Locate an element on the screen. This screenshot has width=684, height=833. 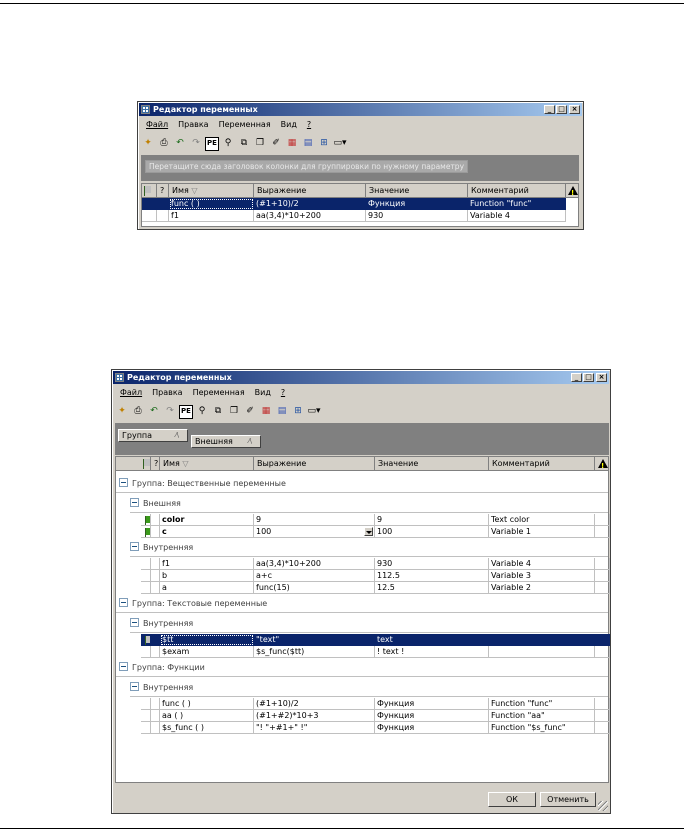
group-header: Группа: Вещественные переменные is located at coordinates (202, 484).